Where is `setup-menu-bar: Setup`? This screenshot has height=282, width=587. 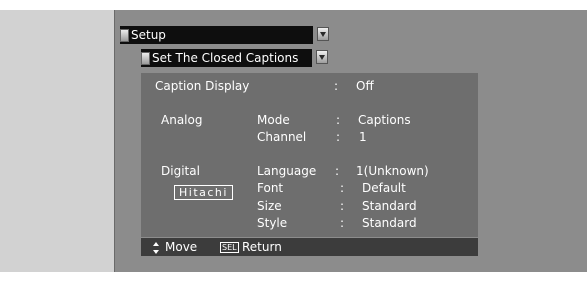
setup-menu-bar: Setup is located at coordinates (224, 35).